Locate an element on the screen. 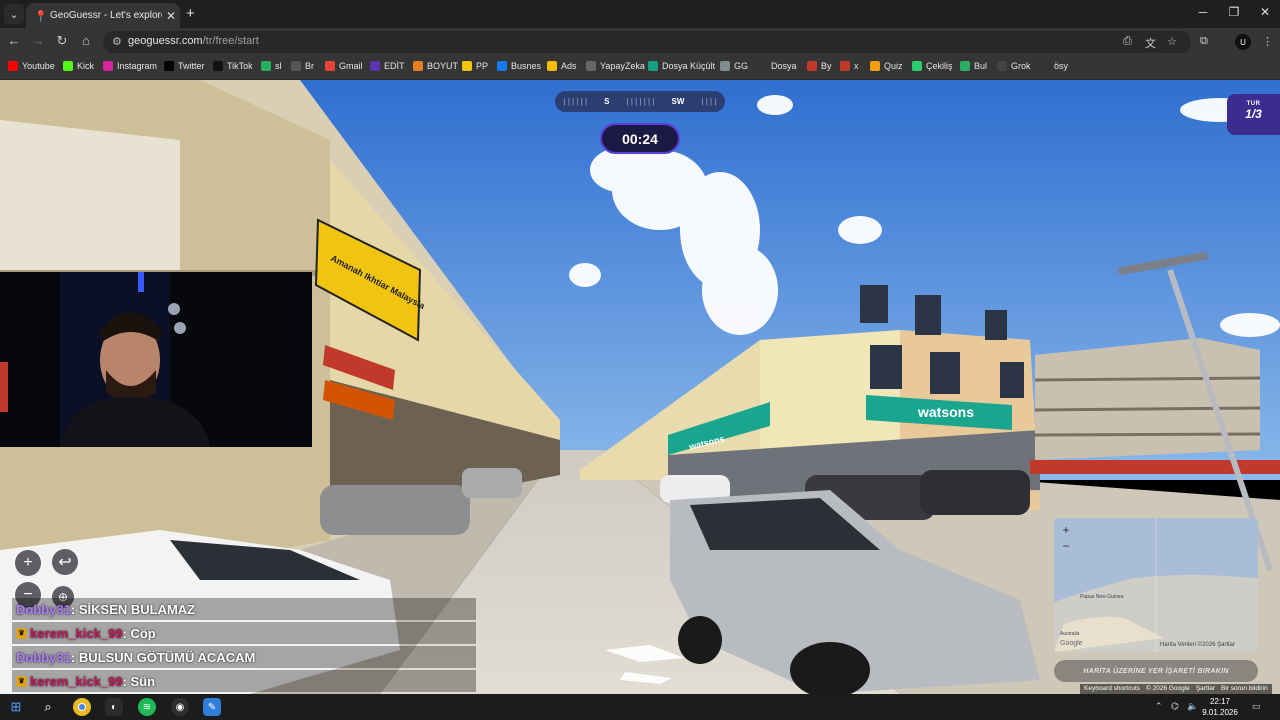 This screenshot has width=1280, height=720. address-bar: ⚙ geoguessr.com/tr/free/start is located at coordinates (647, 42).